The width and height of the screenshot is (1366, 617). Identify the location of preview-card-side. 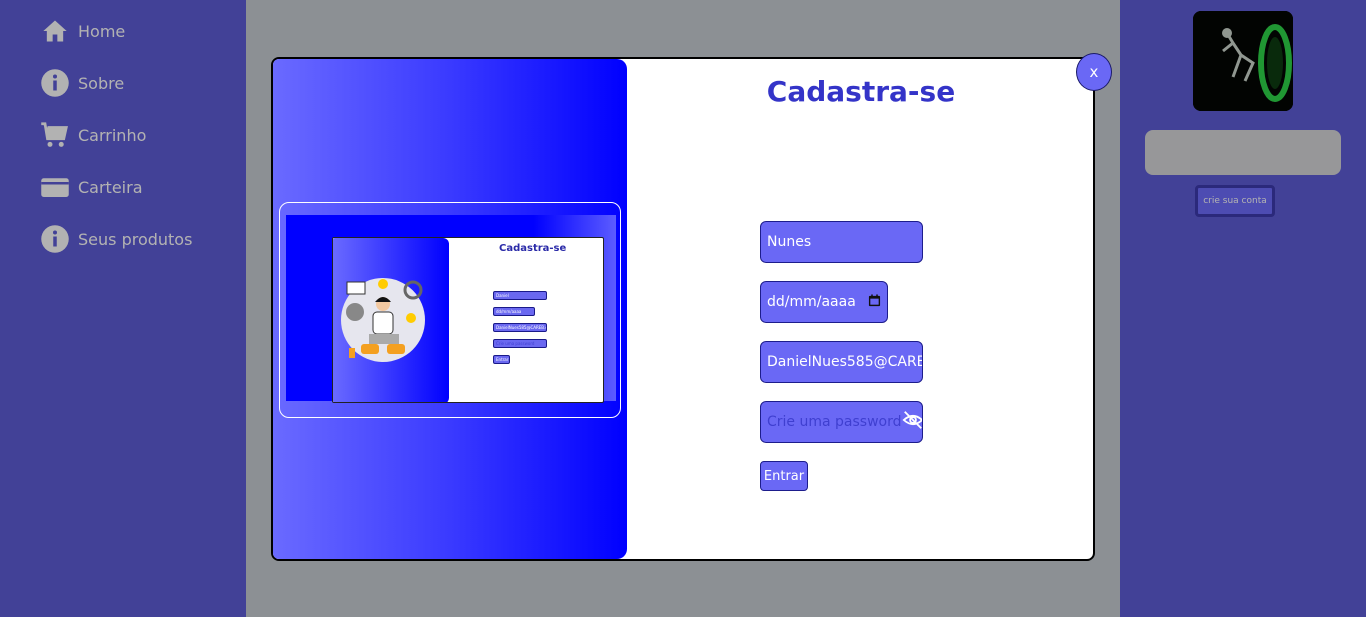
(391, 320).